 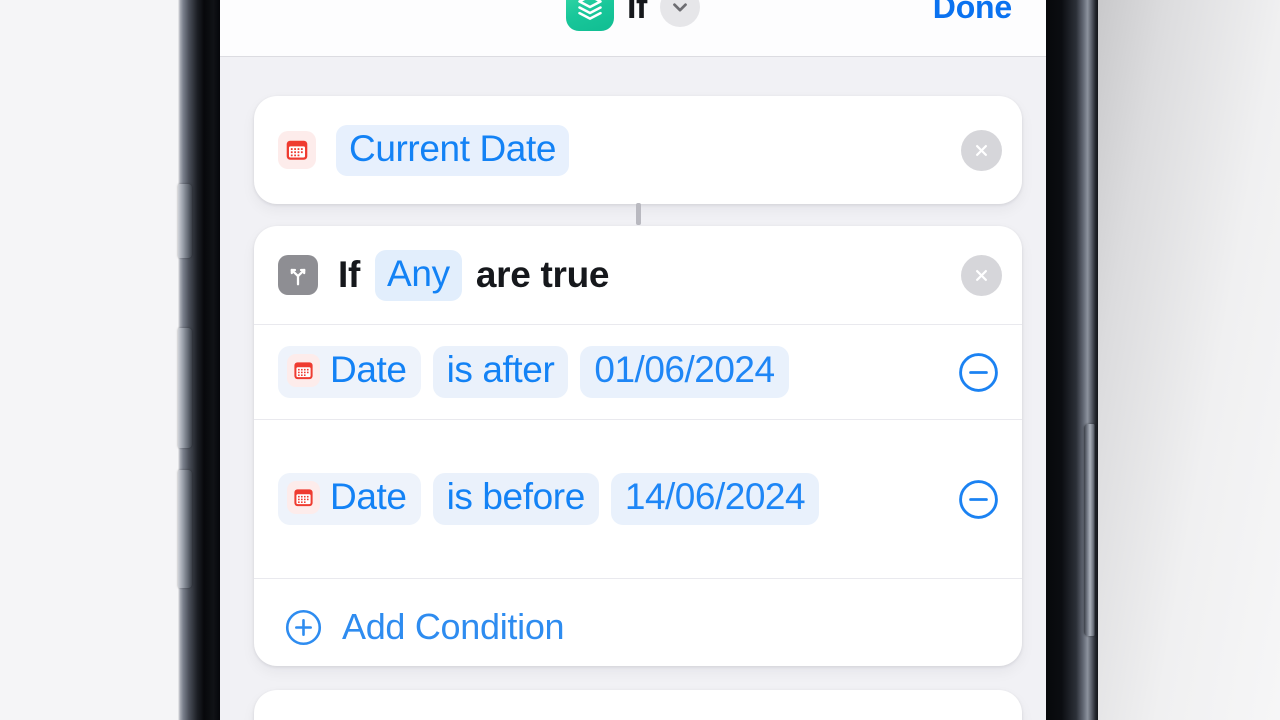 I want to click on done-button: Done, so click(x=972, y=18).